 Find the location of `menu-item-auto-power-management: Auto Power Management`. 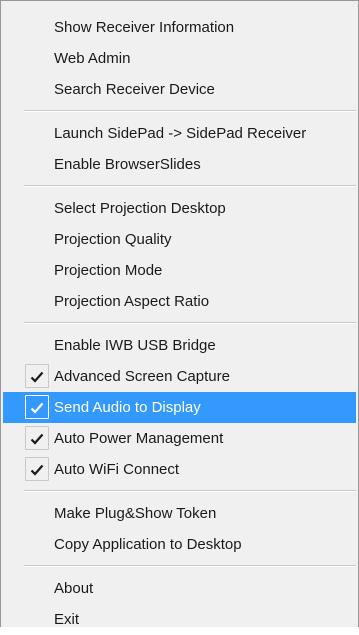

menu-item-auto-power-management: Auto Power Management is located at coordinates (179, 438).